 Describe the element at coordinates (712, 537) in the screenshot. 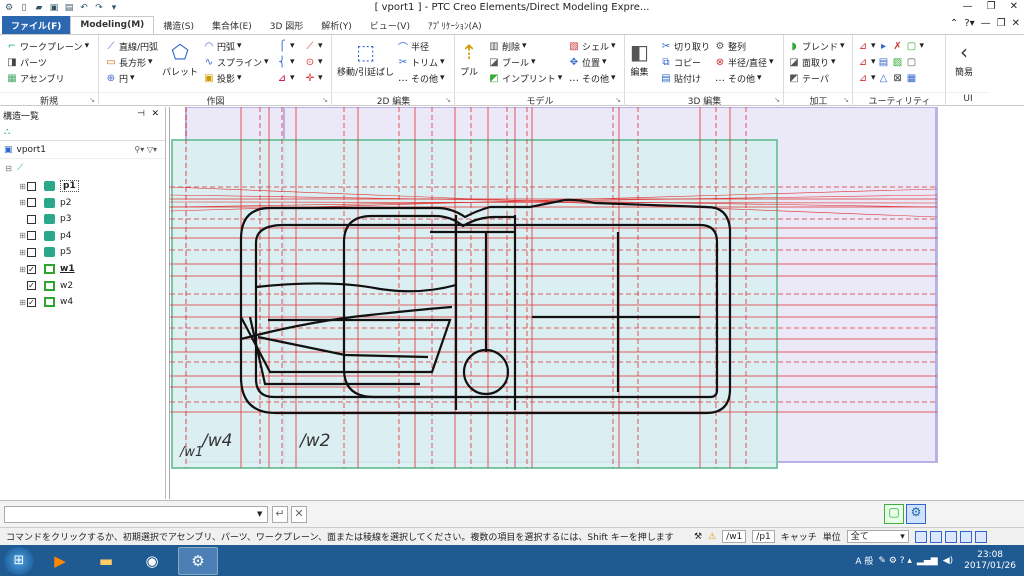

I see `warning-icon: ⚠` at that location.